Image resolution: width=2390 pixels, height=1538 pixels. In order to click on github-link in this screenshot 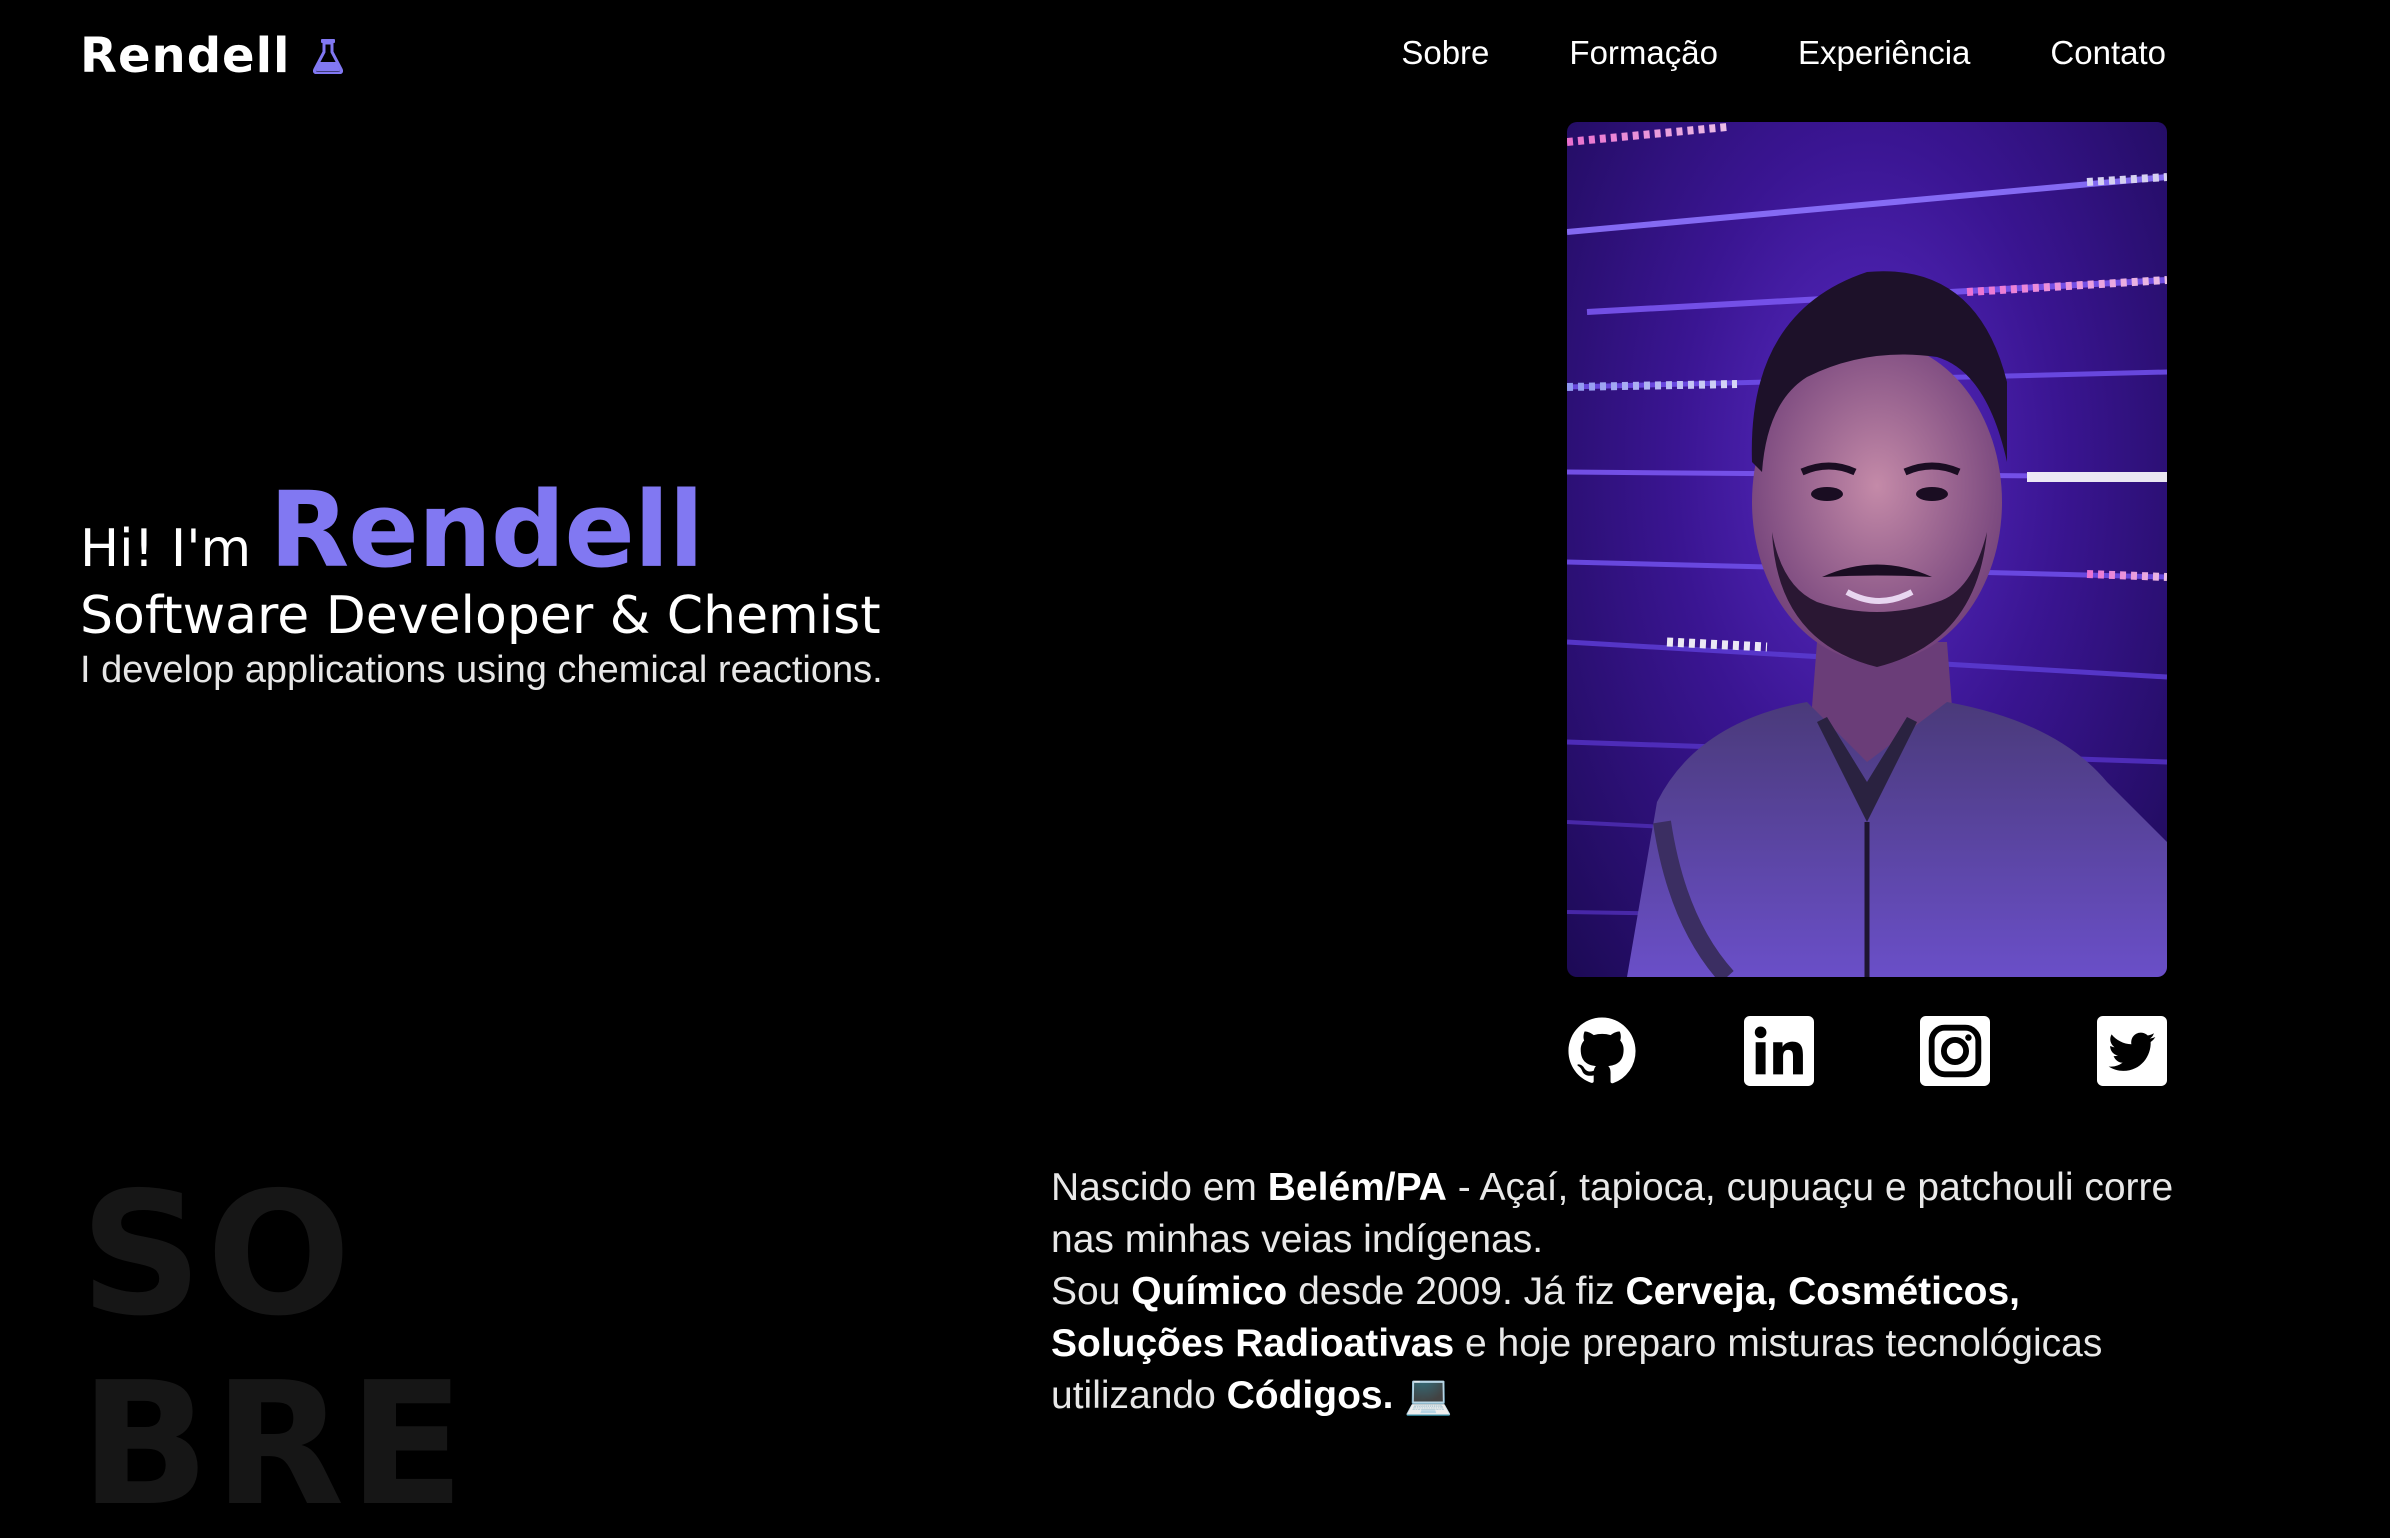, I will do `click(1602, 1051)`.